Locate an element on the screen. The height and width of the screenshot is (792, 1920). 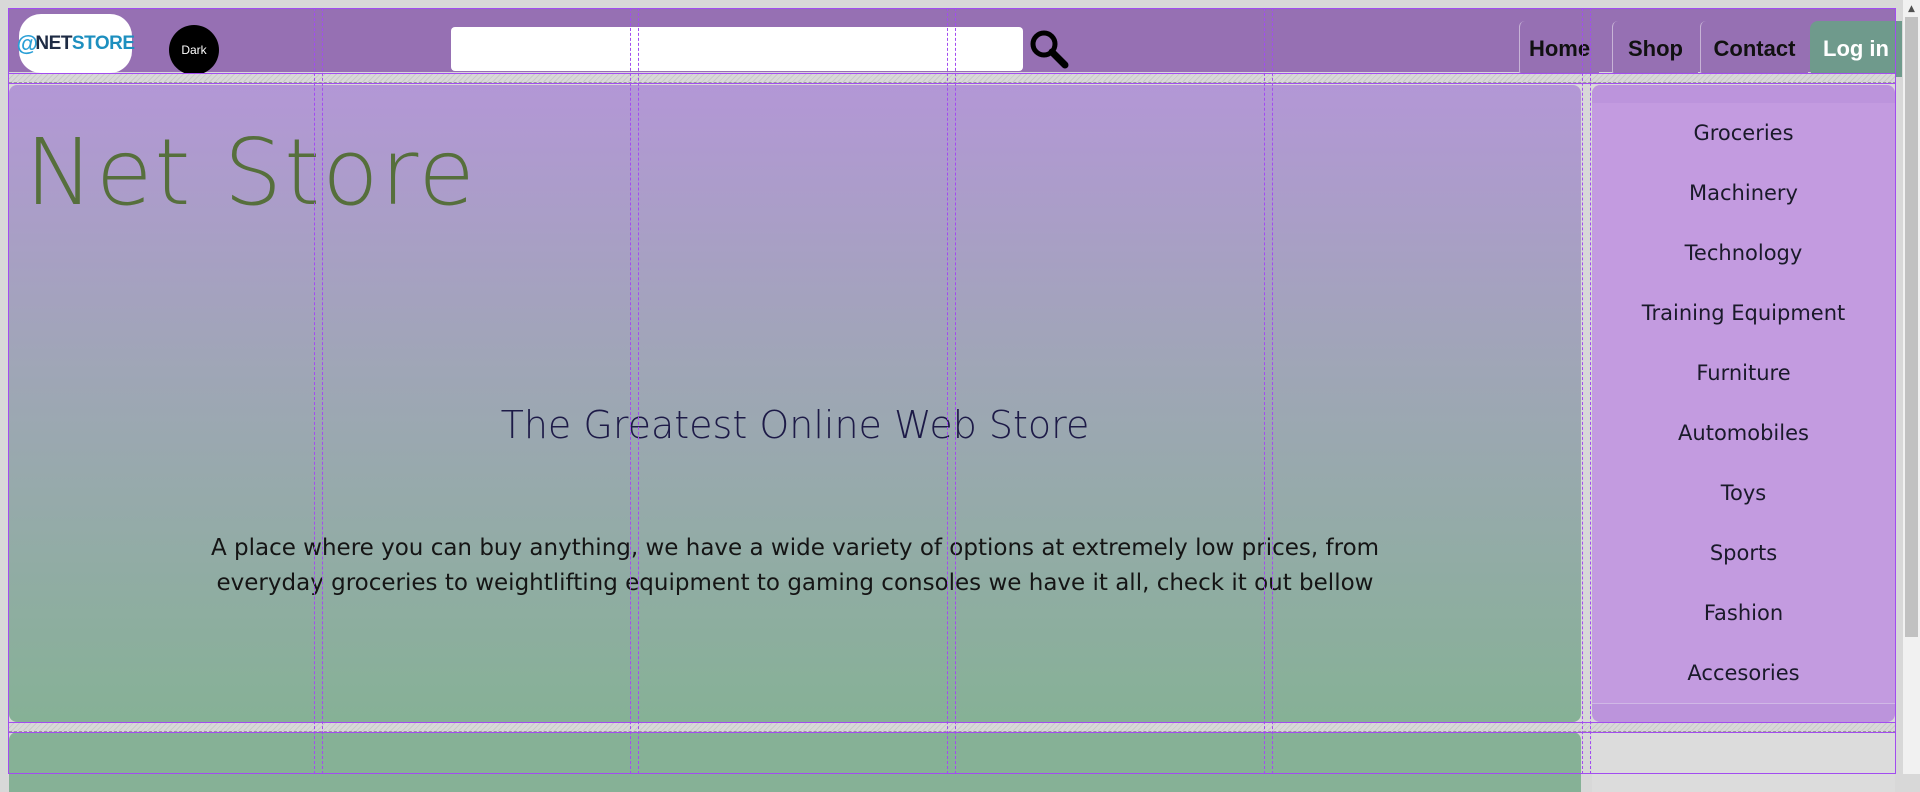
category-training-equipment: Training Equipment is located at coordinates (1743, 313).